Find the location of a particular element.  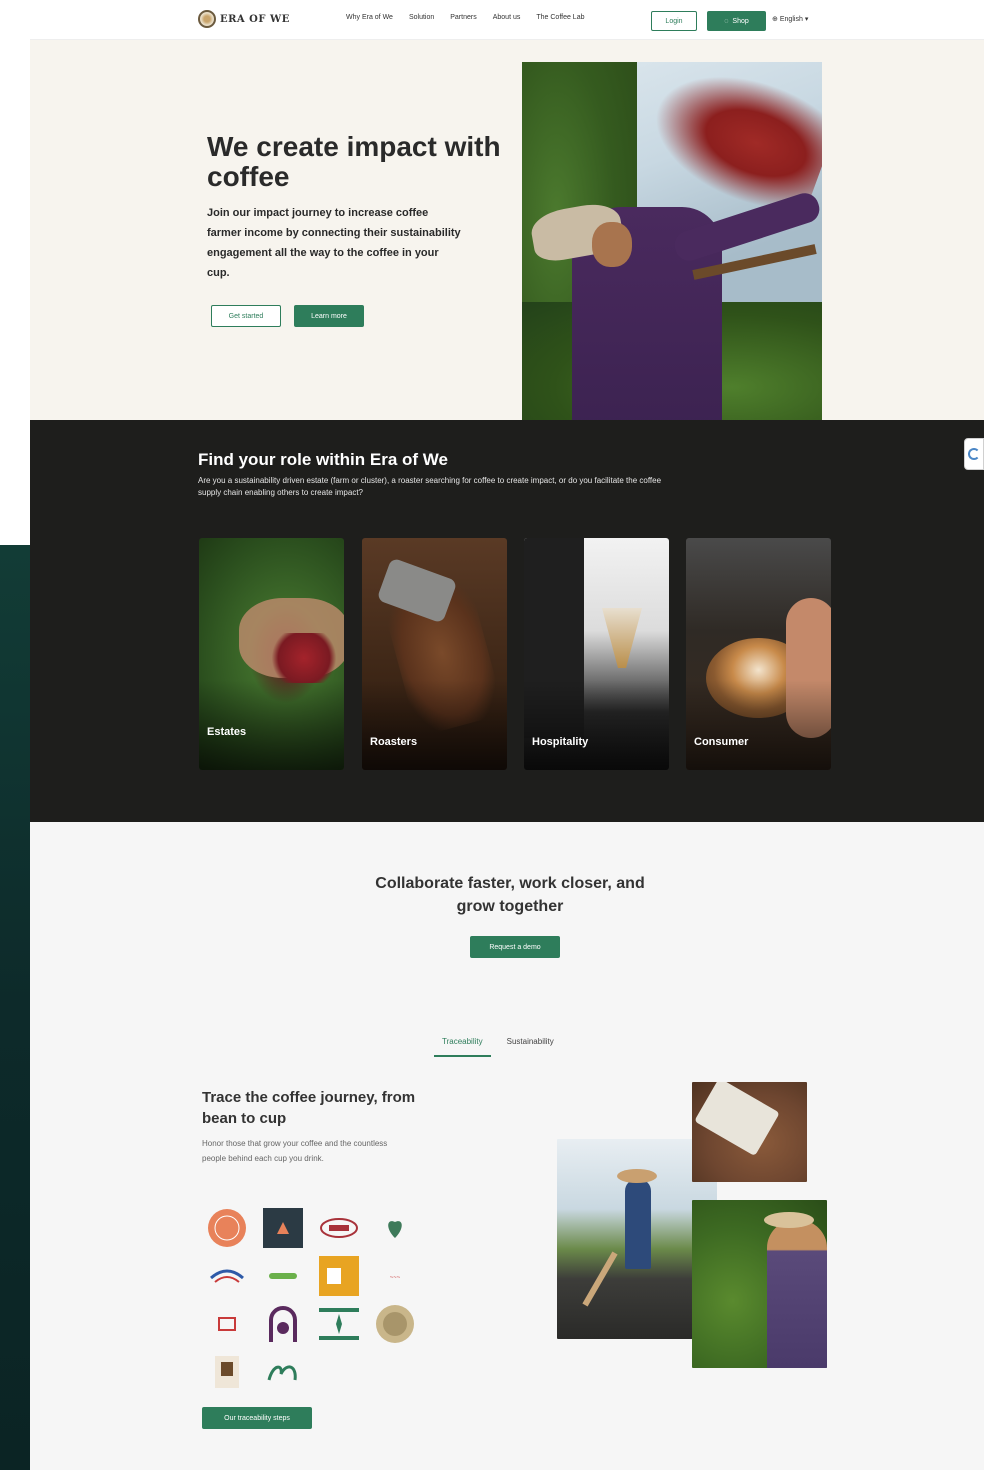

role-card-label: Hospitality is located at coordinates (560, 742).